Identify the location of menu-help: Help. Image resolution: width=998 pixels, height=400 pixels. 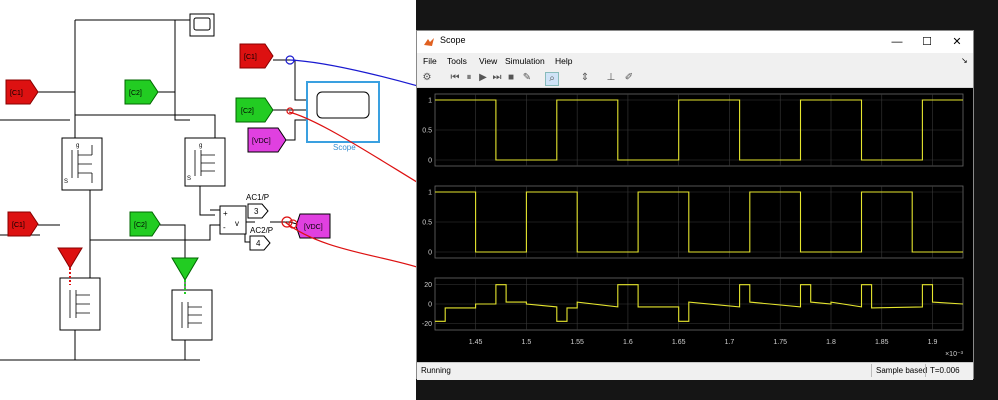
(563, 61).